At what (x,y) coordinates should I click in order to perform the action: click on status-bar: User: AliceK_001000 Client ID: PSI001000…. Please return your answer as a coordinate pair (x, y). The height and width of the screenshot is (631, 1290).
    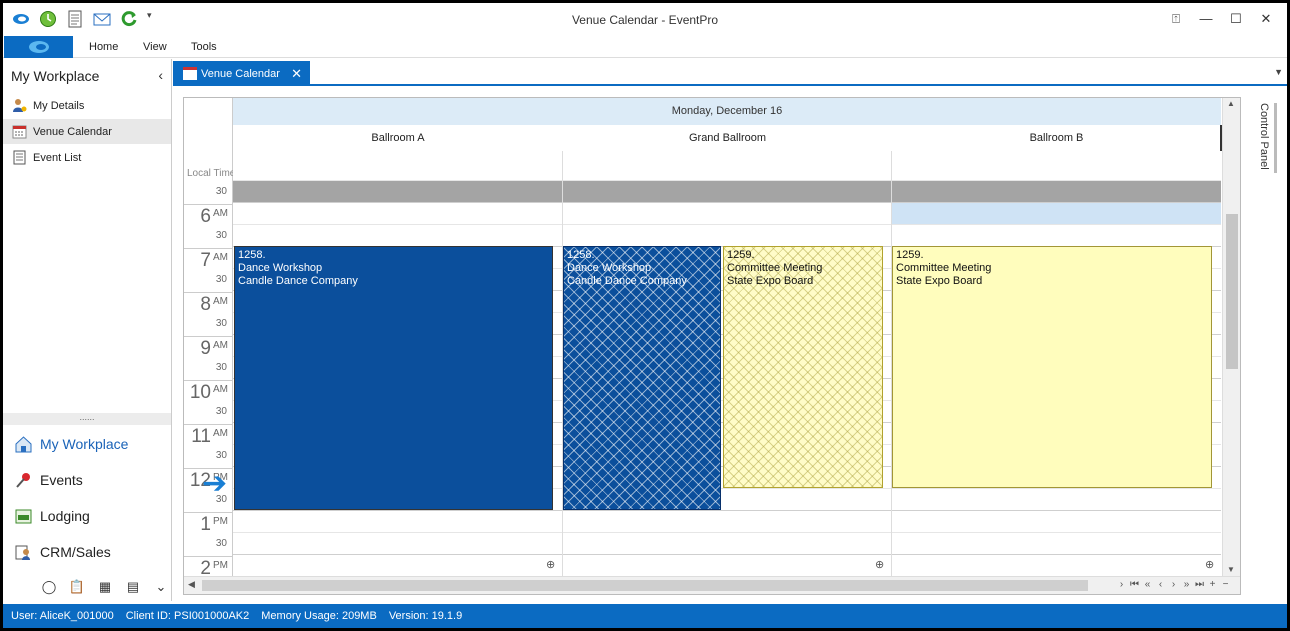
    Looking at the image, I should click on (645, 616).